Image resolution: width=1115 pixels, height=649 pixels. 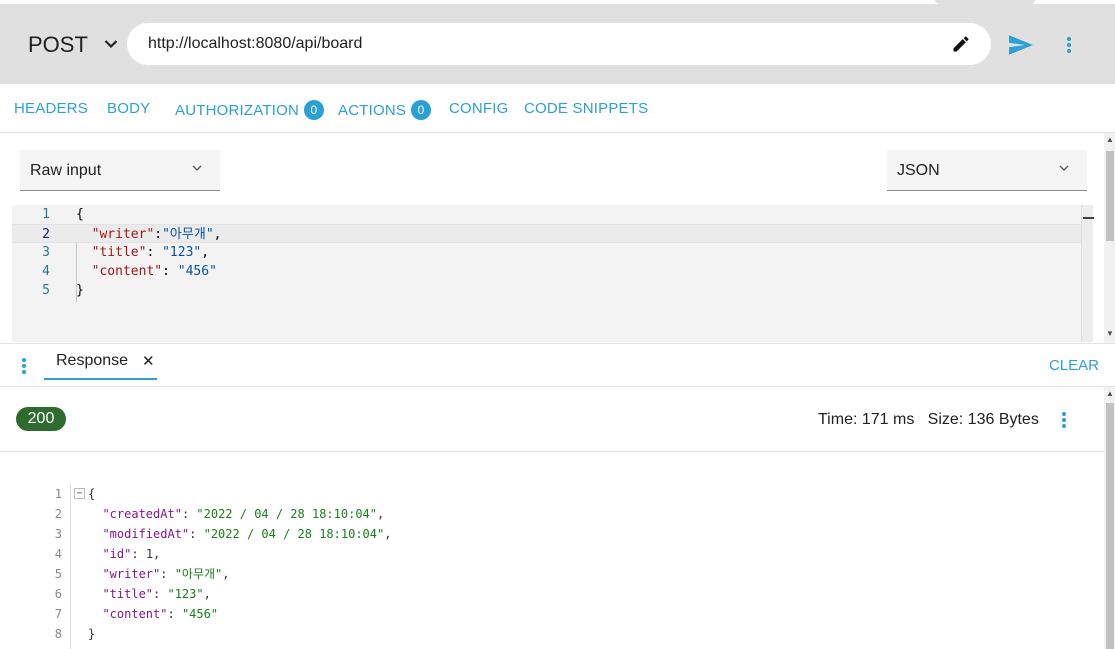 What do you see at coordinates (479, 108) in the screenshot?
I see `tab-config: CONFIG` at bounding box center [479, 108].